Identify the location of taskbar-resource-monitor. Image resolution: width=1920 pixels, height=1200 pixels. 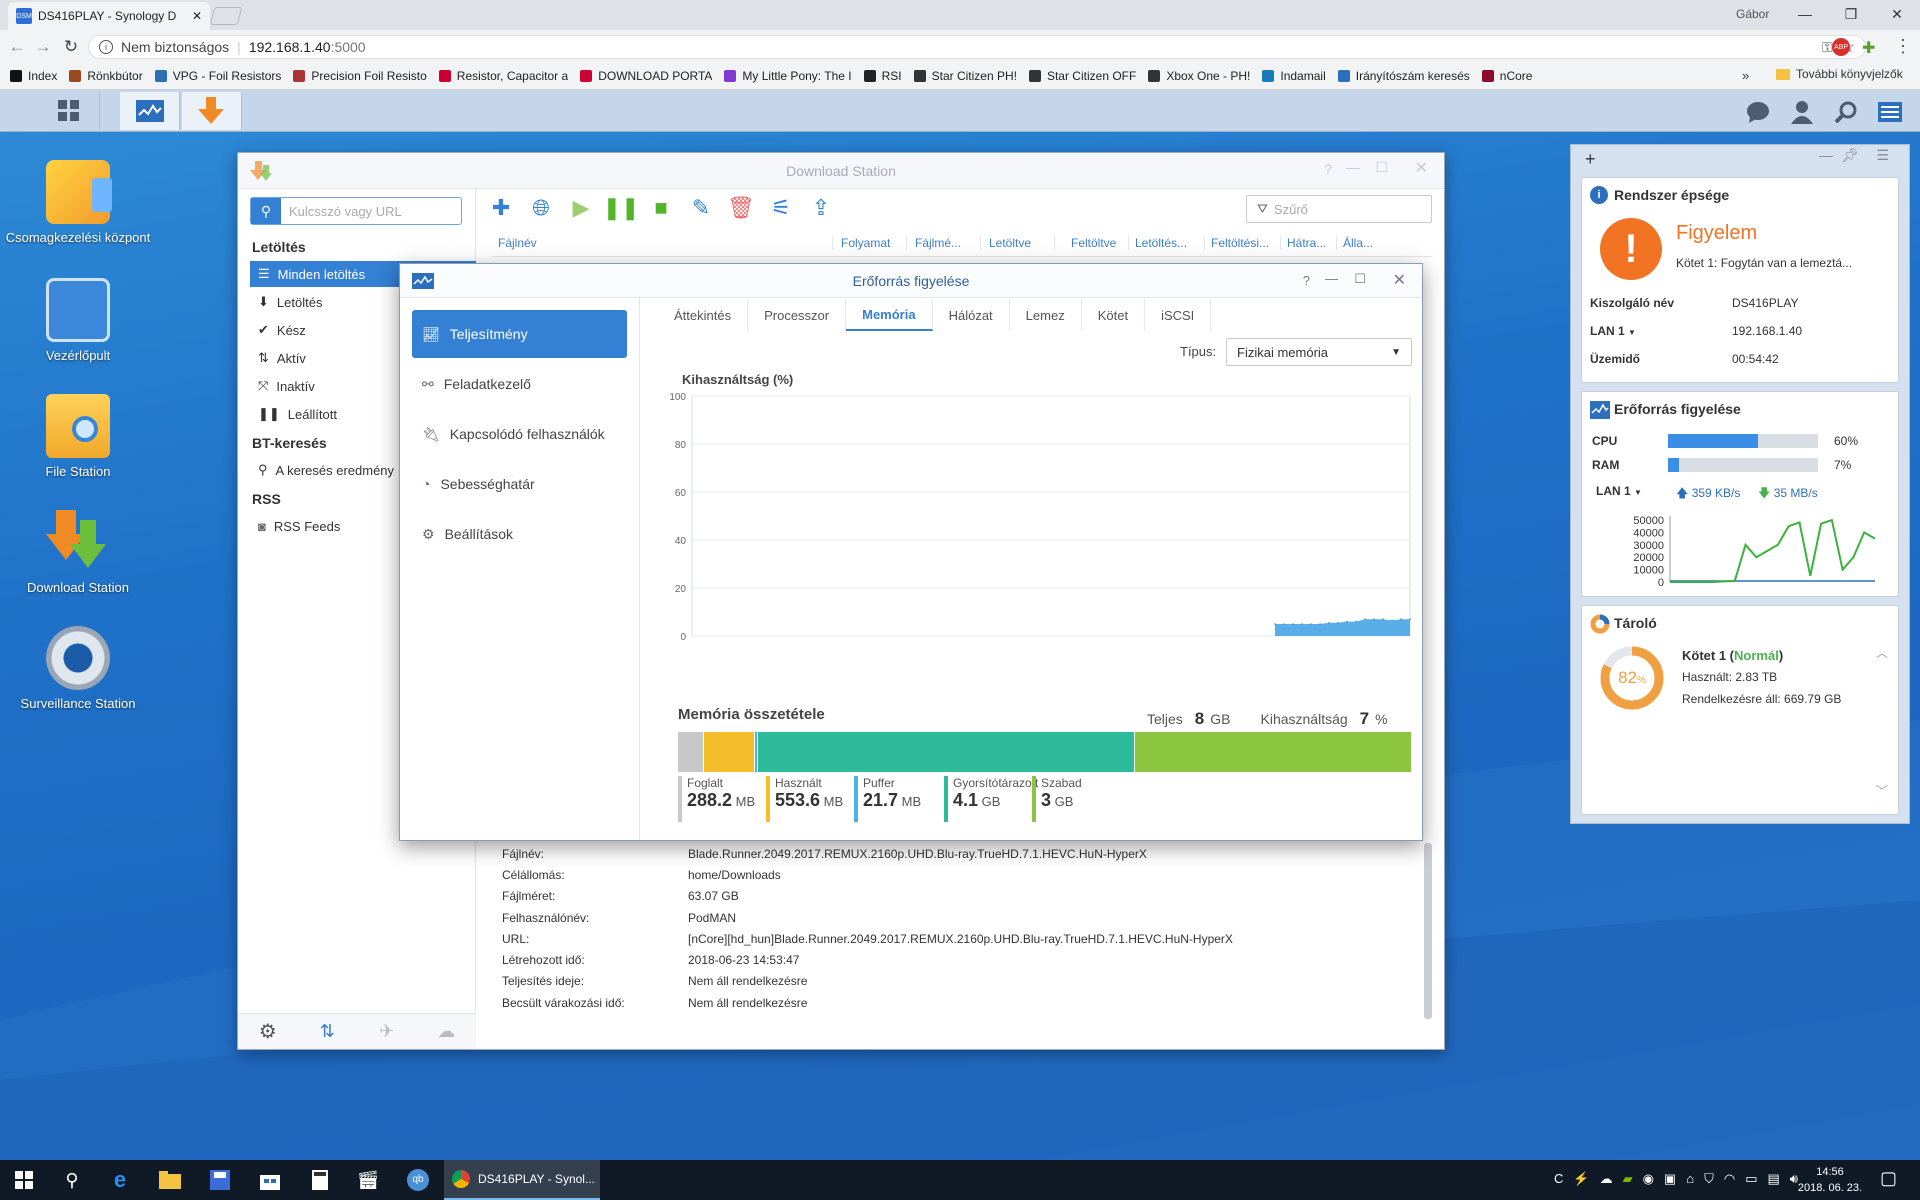
(150, 111).